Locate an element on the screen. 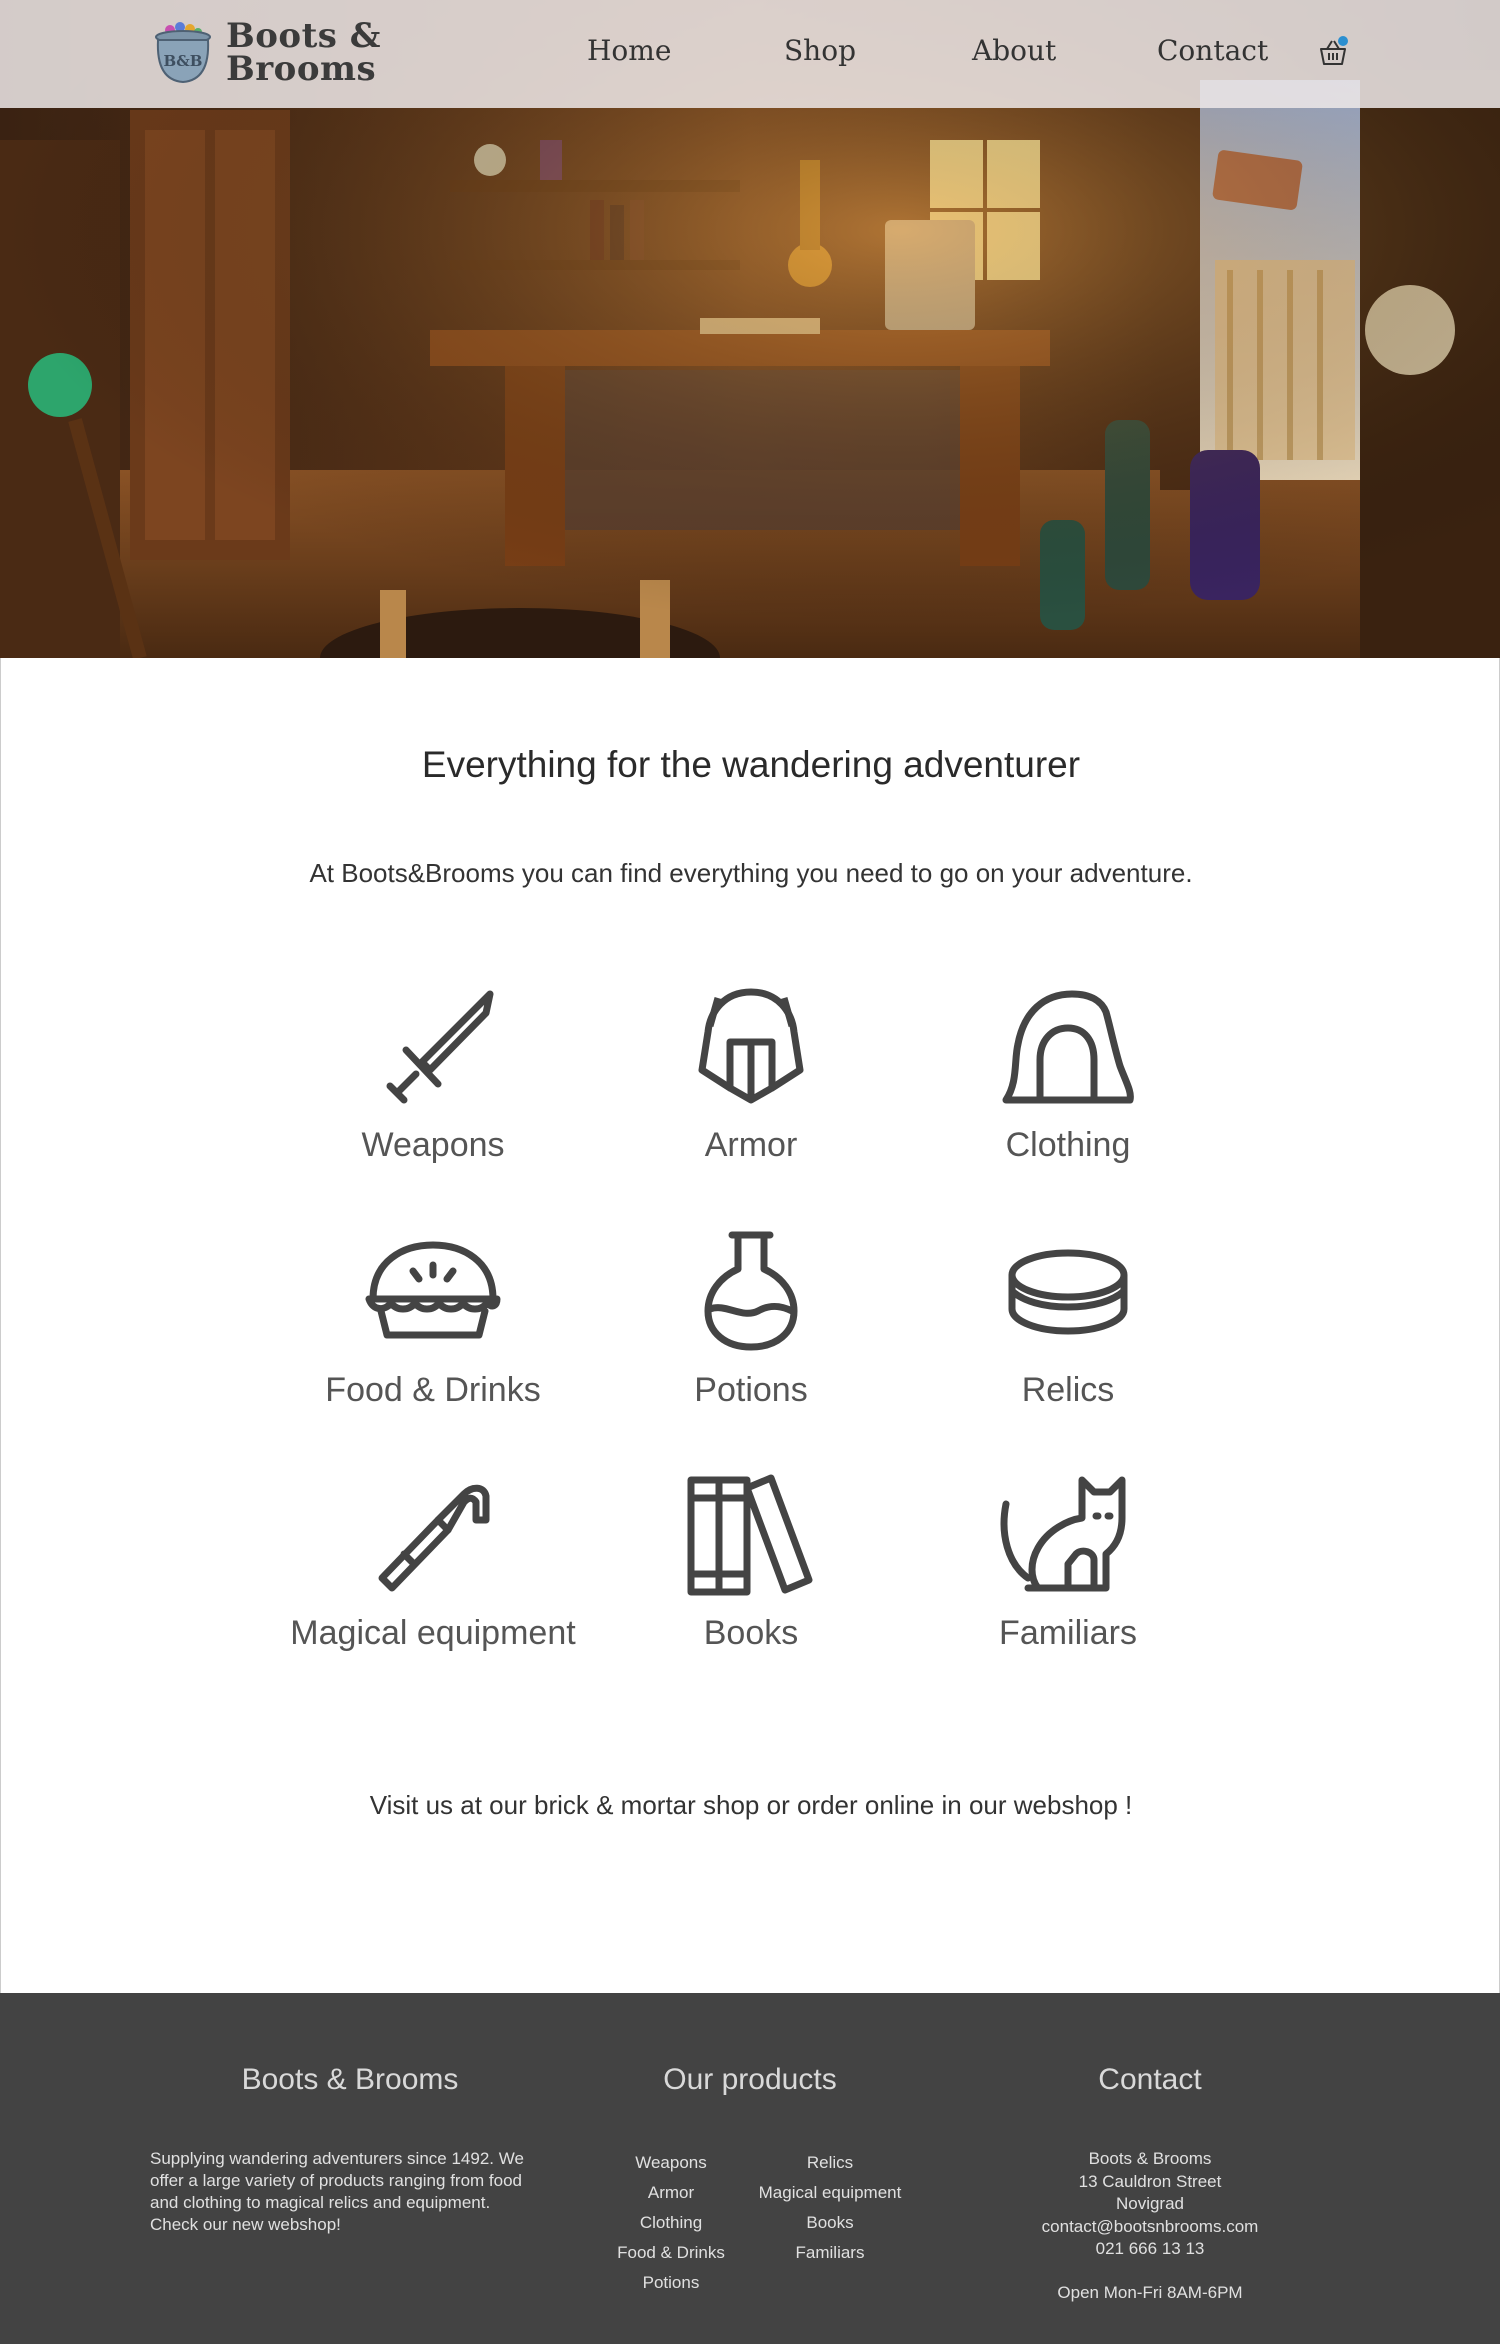  category-magical-equipment: Magical equipment is located at coordinates (433, 1563).